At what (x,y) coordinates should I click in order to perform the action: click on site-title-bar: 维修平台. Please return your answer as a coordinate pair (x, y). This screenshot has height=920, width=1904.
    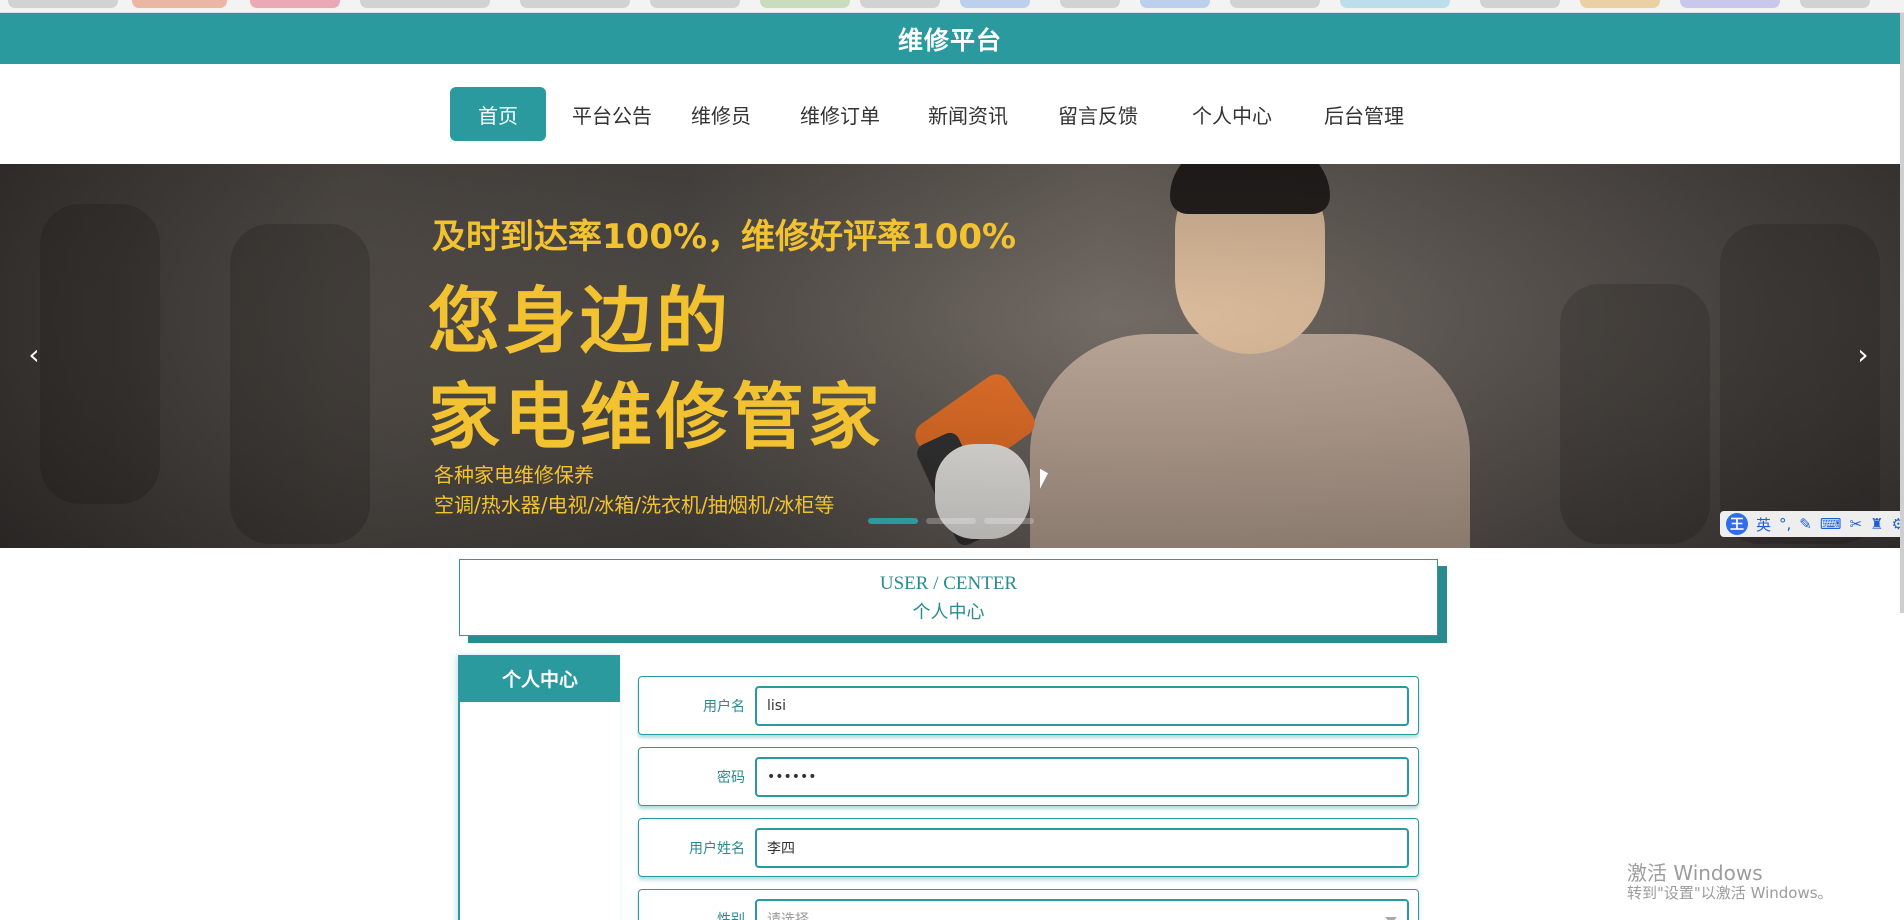
    Looking at the image, I should click on (950, 38).